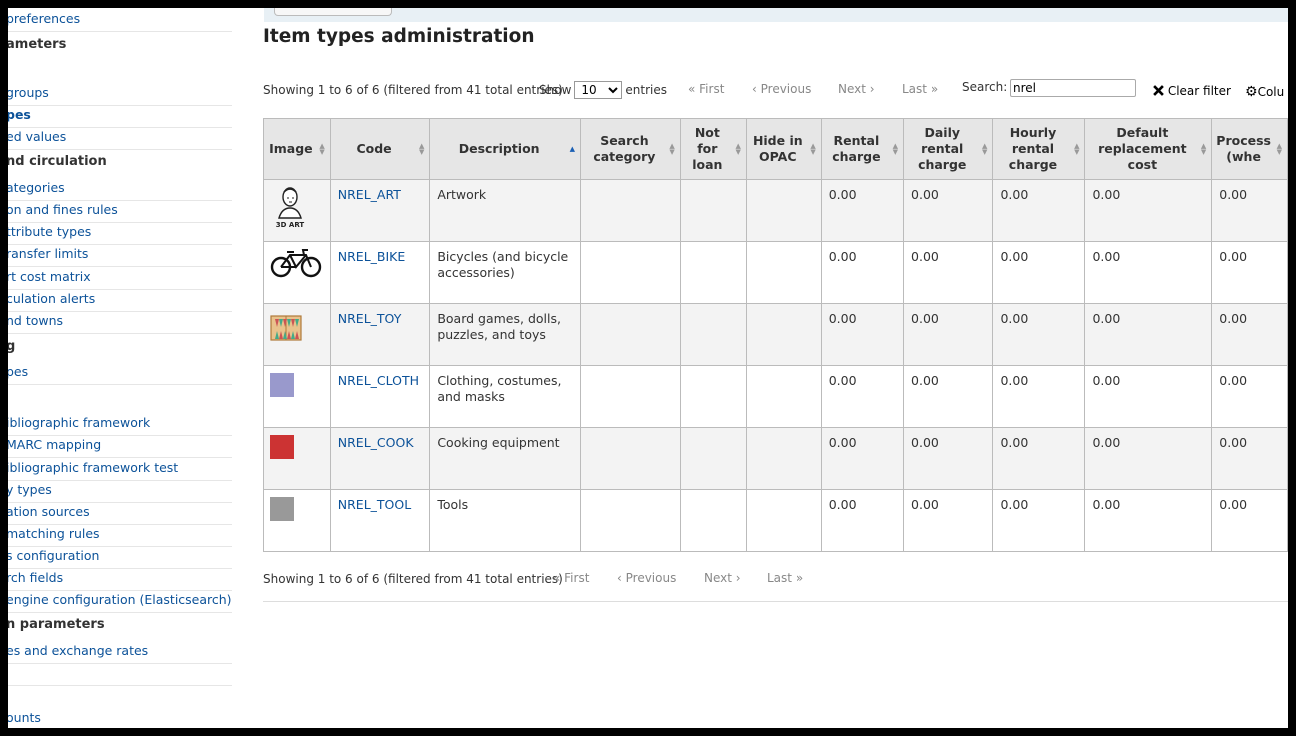 Image resolution: width=1296 pixels, height=736 pixels. I want to click on sidebar-item: ed values, so click(120, 139).